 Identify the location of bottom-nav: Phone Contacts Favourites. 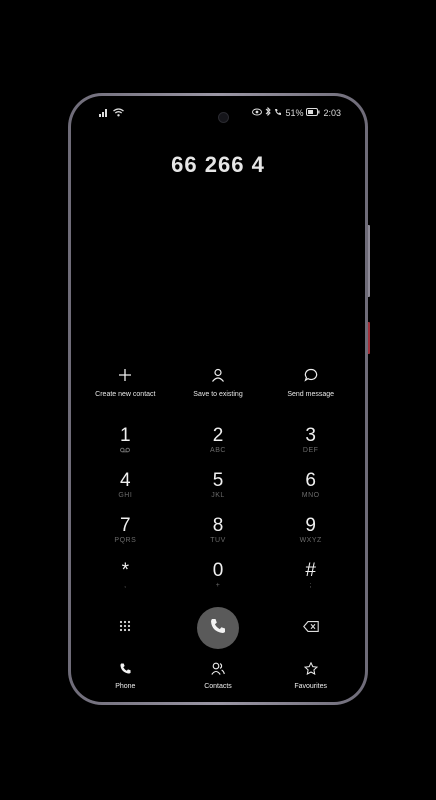
(218, 676).